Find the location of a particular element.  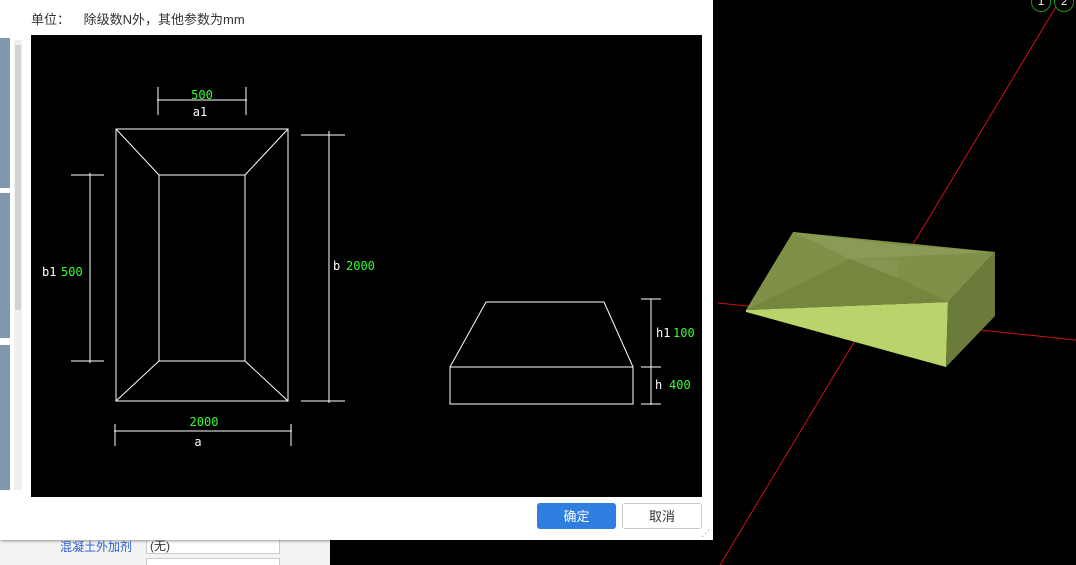

h1-value: 100 is located at coordinates (684, 333).